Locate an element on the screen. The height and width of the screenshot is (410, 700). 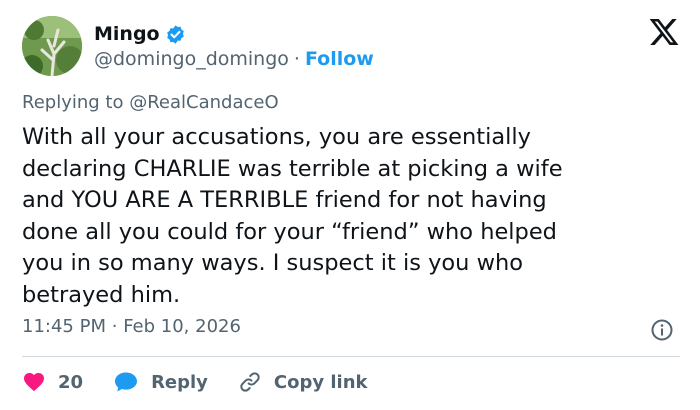
copy-link-button: Copy link is located at coordinates (303, 382).